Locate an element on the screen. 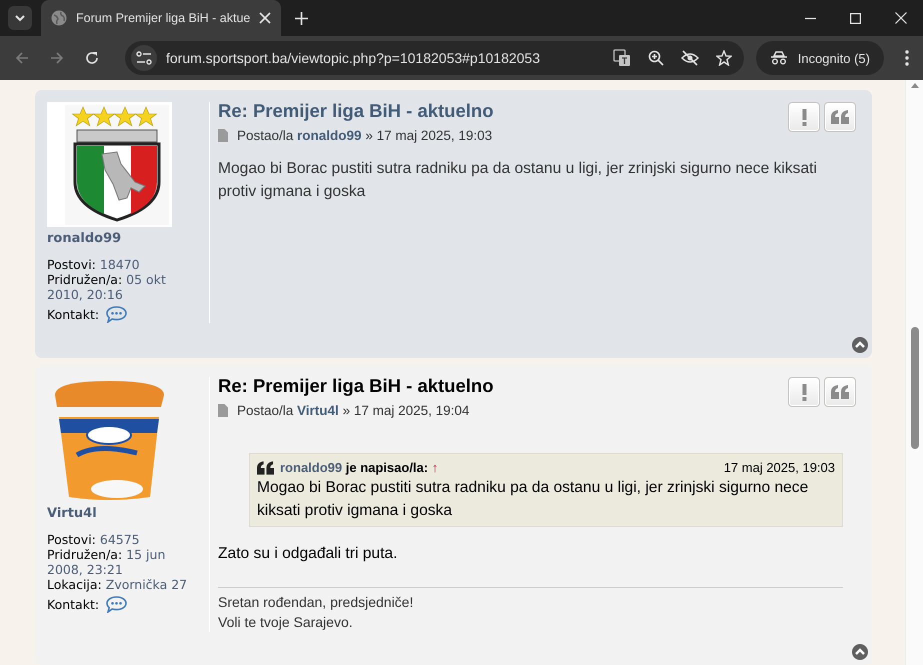 The image size is (923, 665). forward-arrow-icon is located at coordinates (57, 58).